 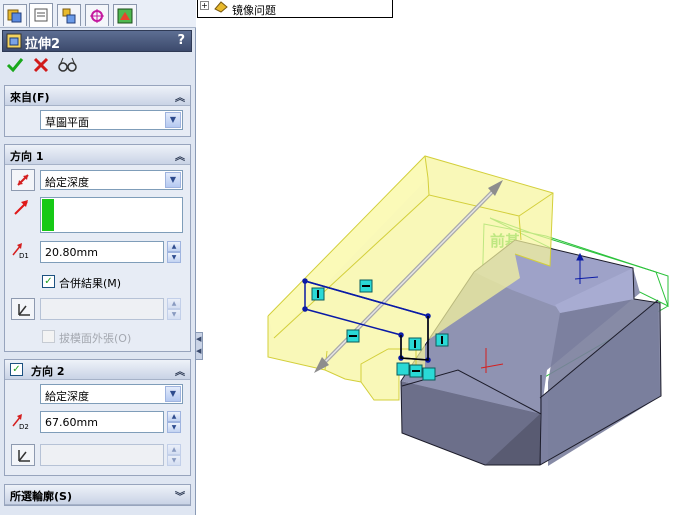 What do you see at coordinates (22, 422) in the screenshot?
I see `depth-icon: D2` at bounding box center [22, 422].